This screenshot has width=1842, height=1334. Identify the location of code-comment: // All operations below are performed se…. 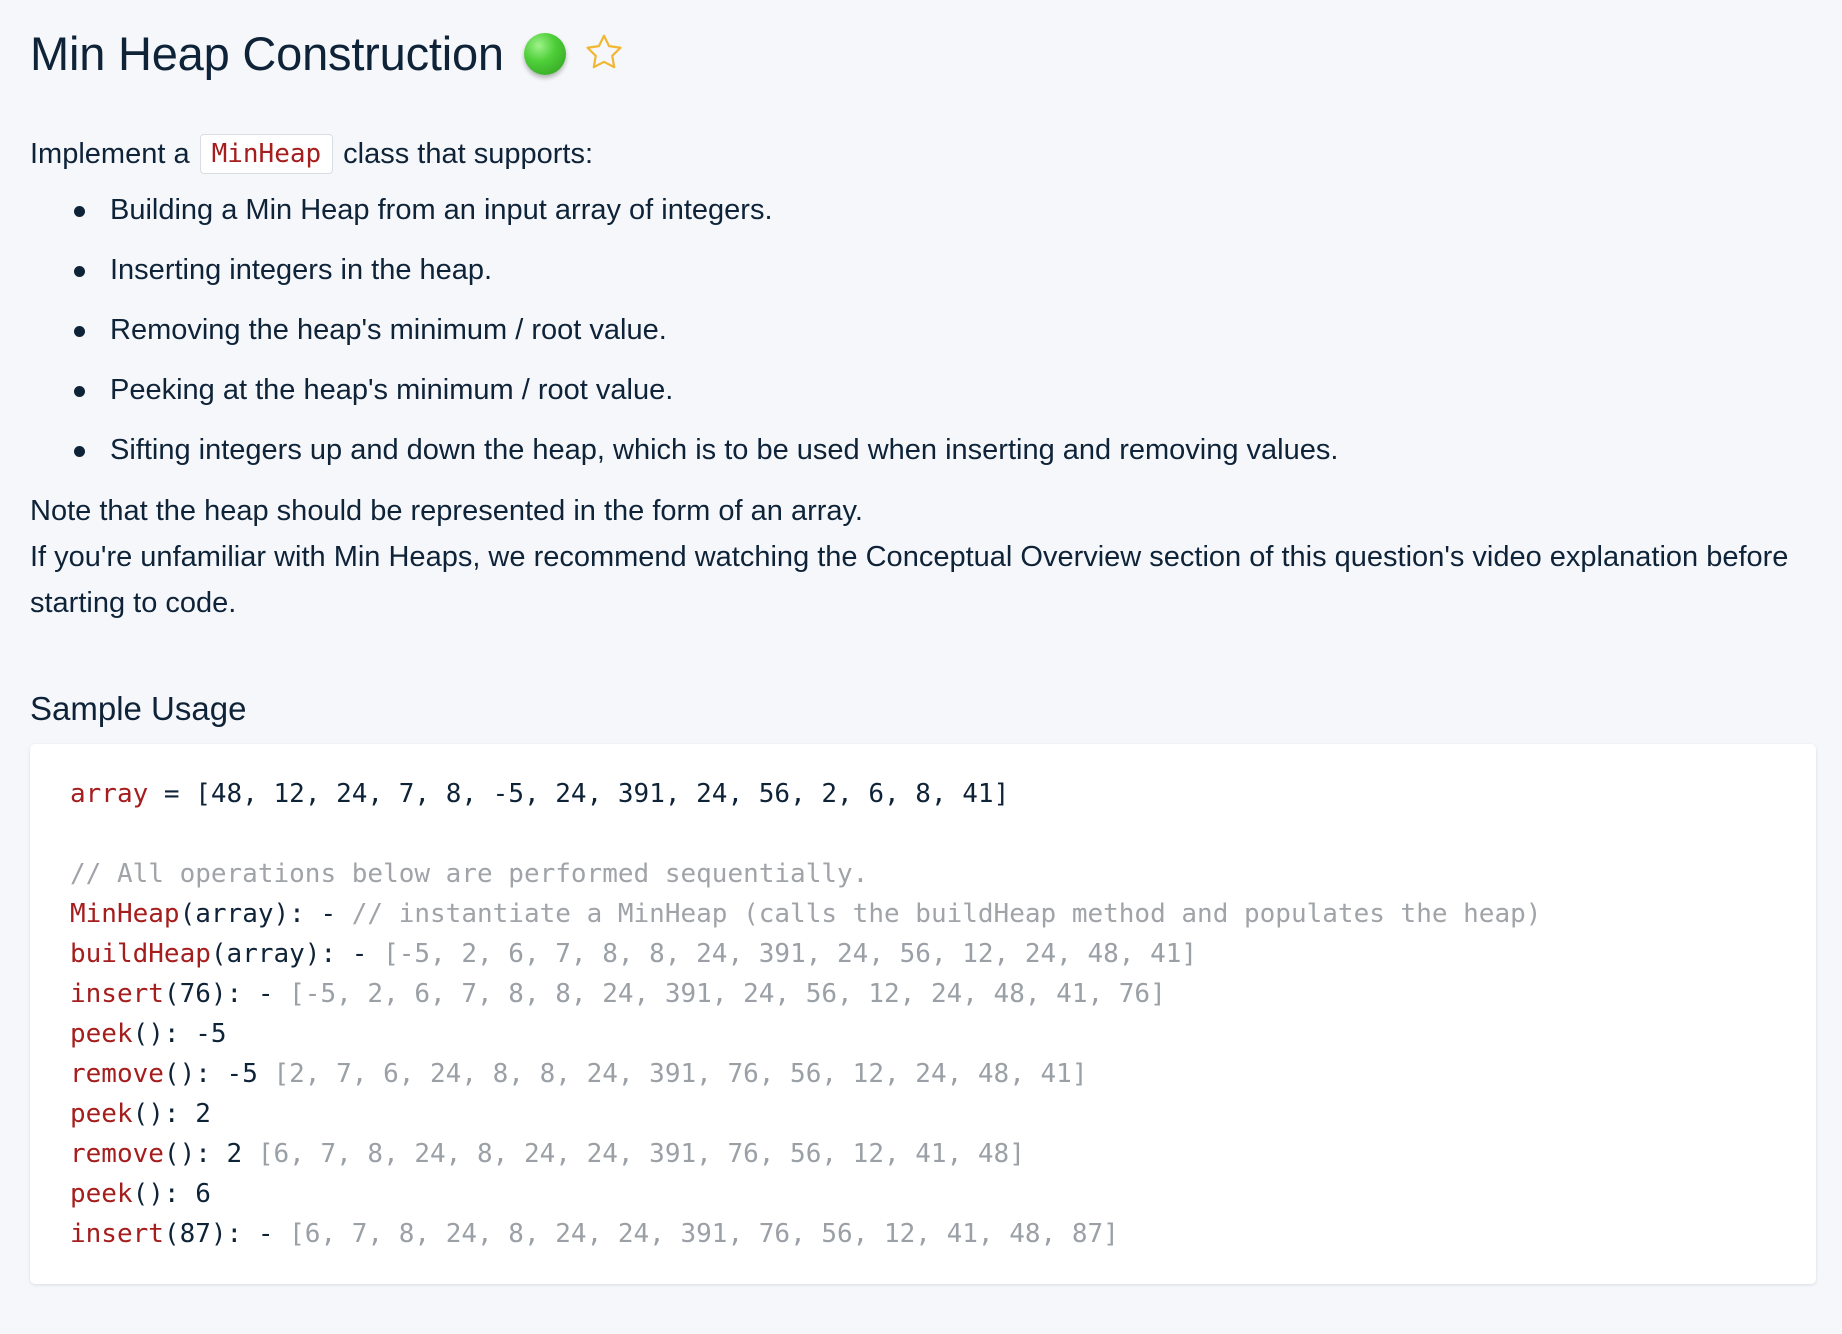
(469, 874).